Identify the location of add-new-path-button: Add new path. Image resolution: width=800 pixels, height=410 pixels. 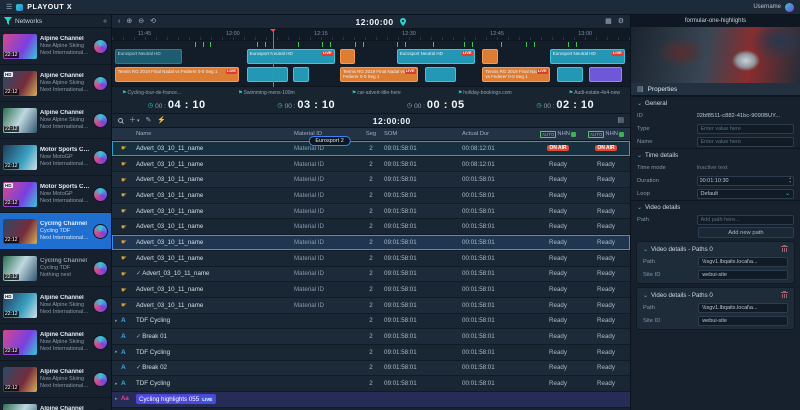
(745, 232).